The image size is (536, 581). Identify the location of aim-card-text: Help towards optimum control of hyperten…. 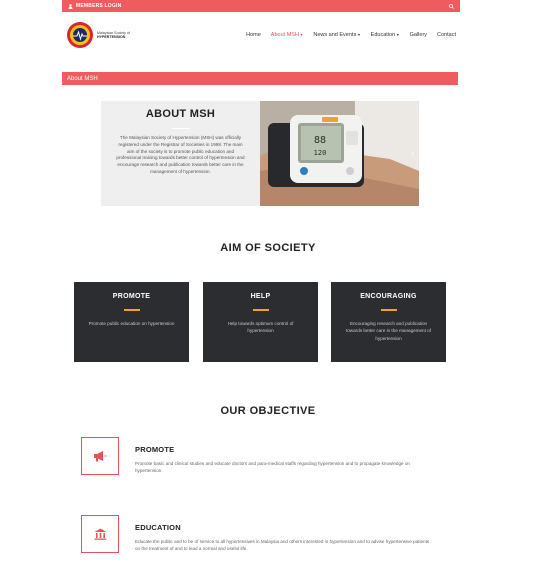
(260, 327).